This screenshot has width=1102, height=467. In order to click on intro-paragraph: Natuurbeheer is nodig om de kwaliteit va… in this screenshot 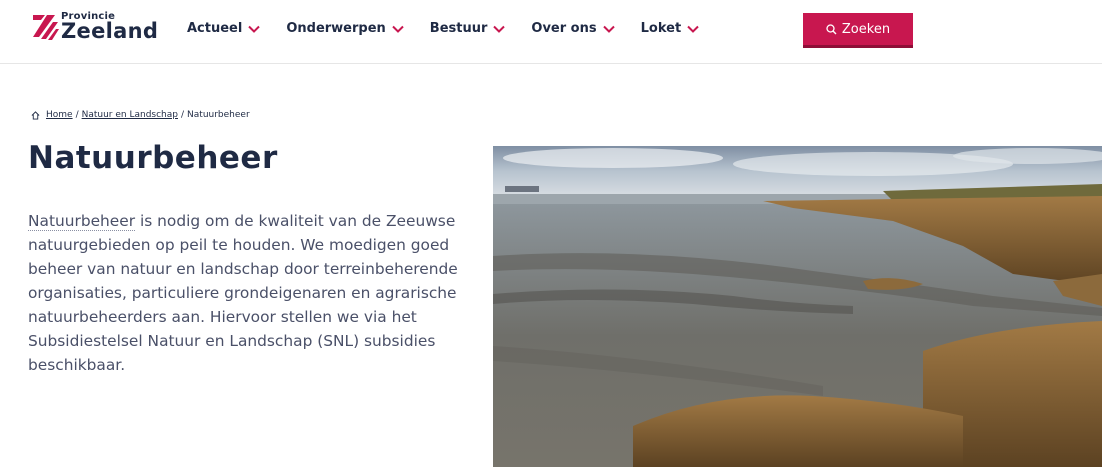, I will do `click(253, 293)`.